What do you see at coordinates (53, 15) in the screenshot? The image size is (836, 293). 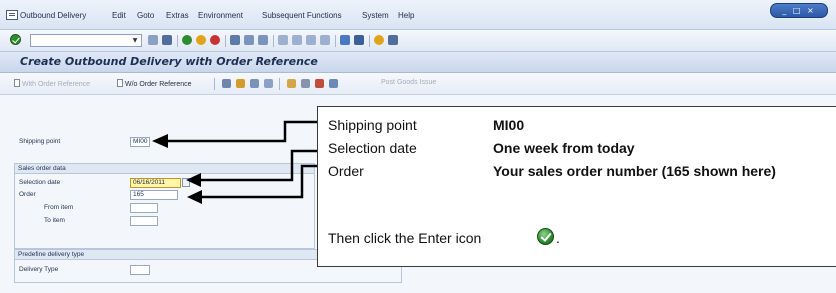 I see `menu-outbound-delivery: Outbound Delivery` at bounding box center [53, 15].